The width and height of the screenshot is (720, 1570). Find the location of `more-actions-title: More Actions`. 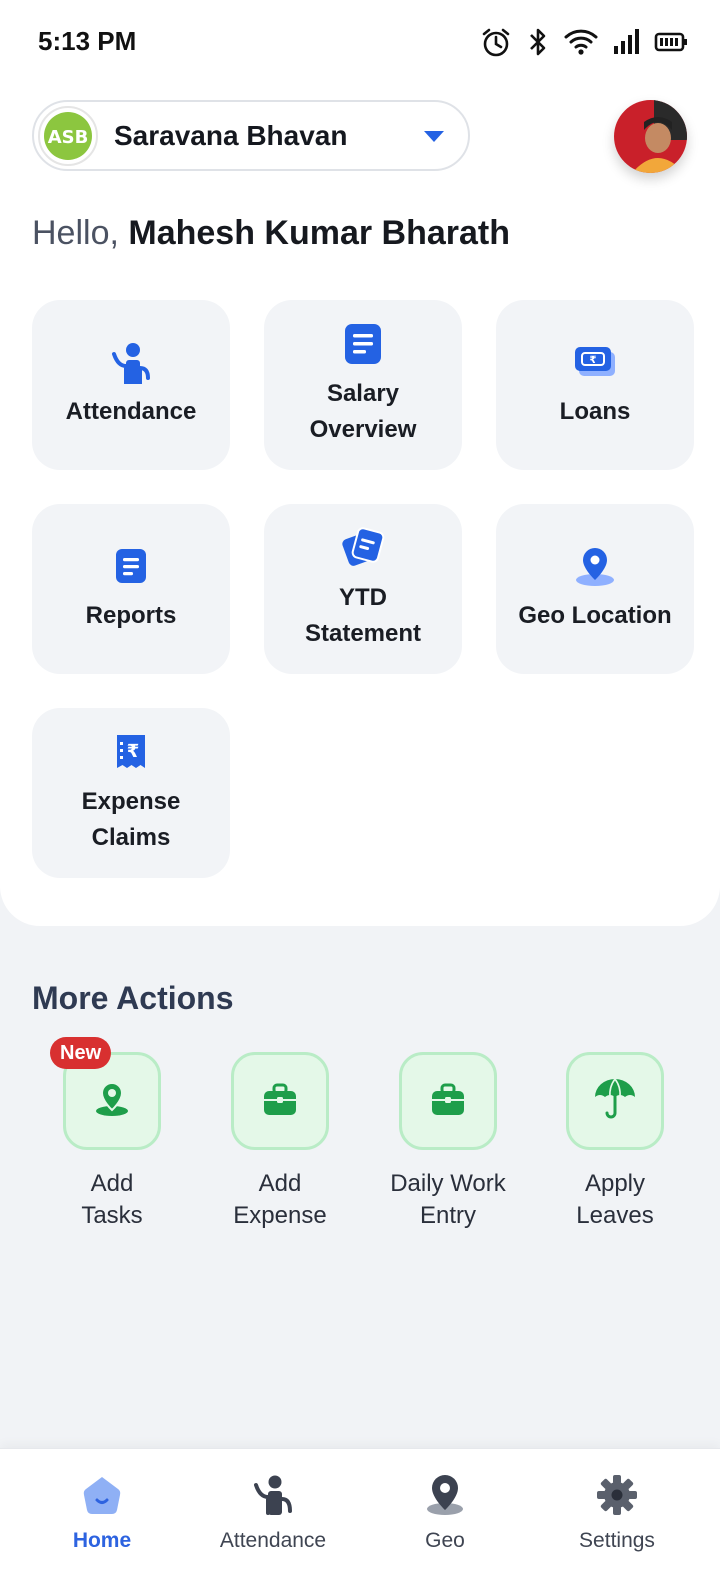

more-actions-title: More Actions is located at coordinates (133, 998).